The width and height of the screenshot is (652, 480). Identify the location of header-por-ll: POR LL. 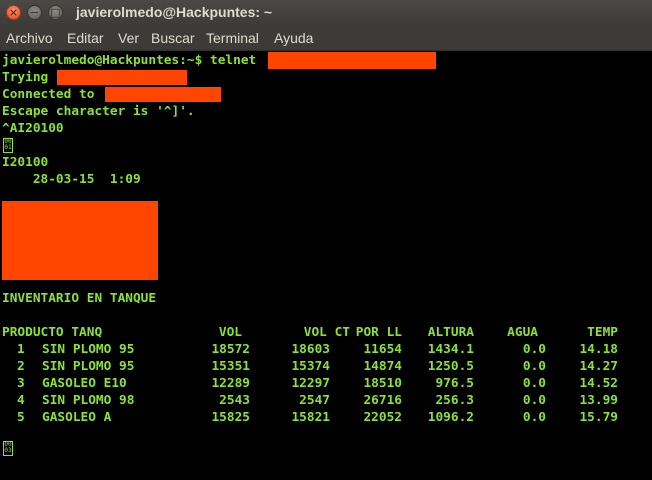
(378, 332).